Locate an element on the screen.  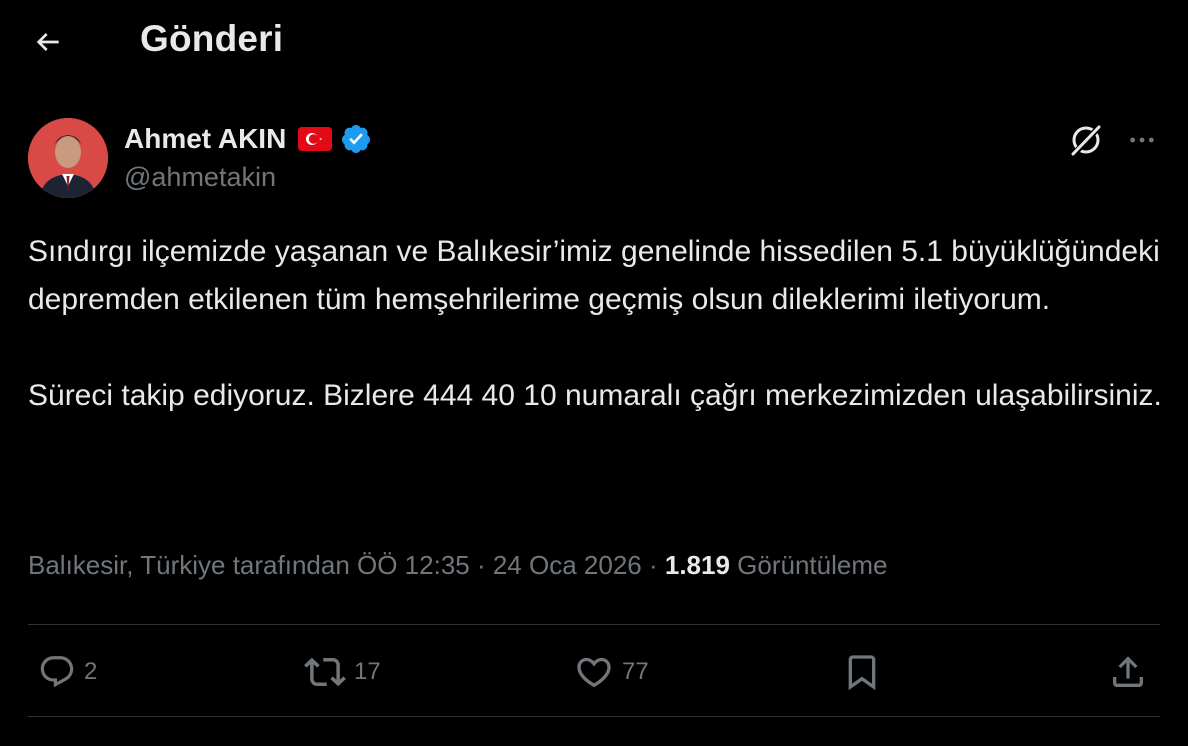
avatar-image is located at coordinates (68, 158).